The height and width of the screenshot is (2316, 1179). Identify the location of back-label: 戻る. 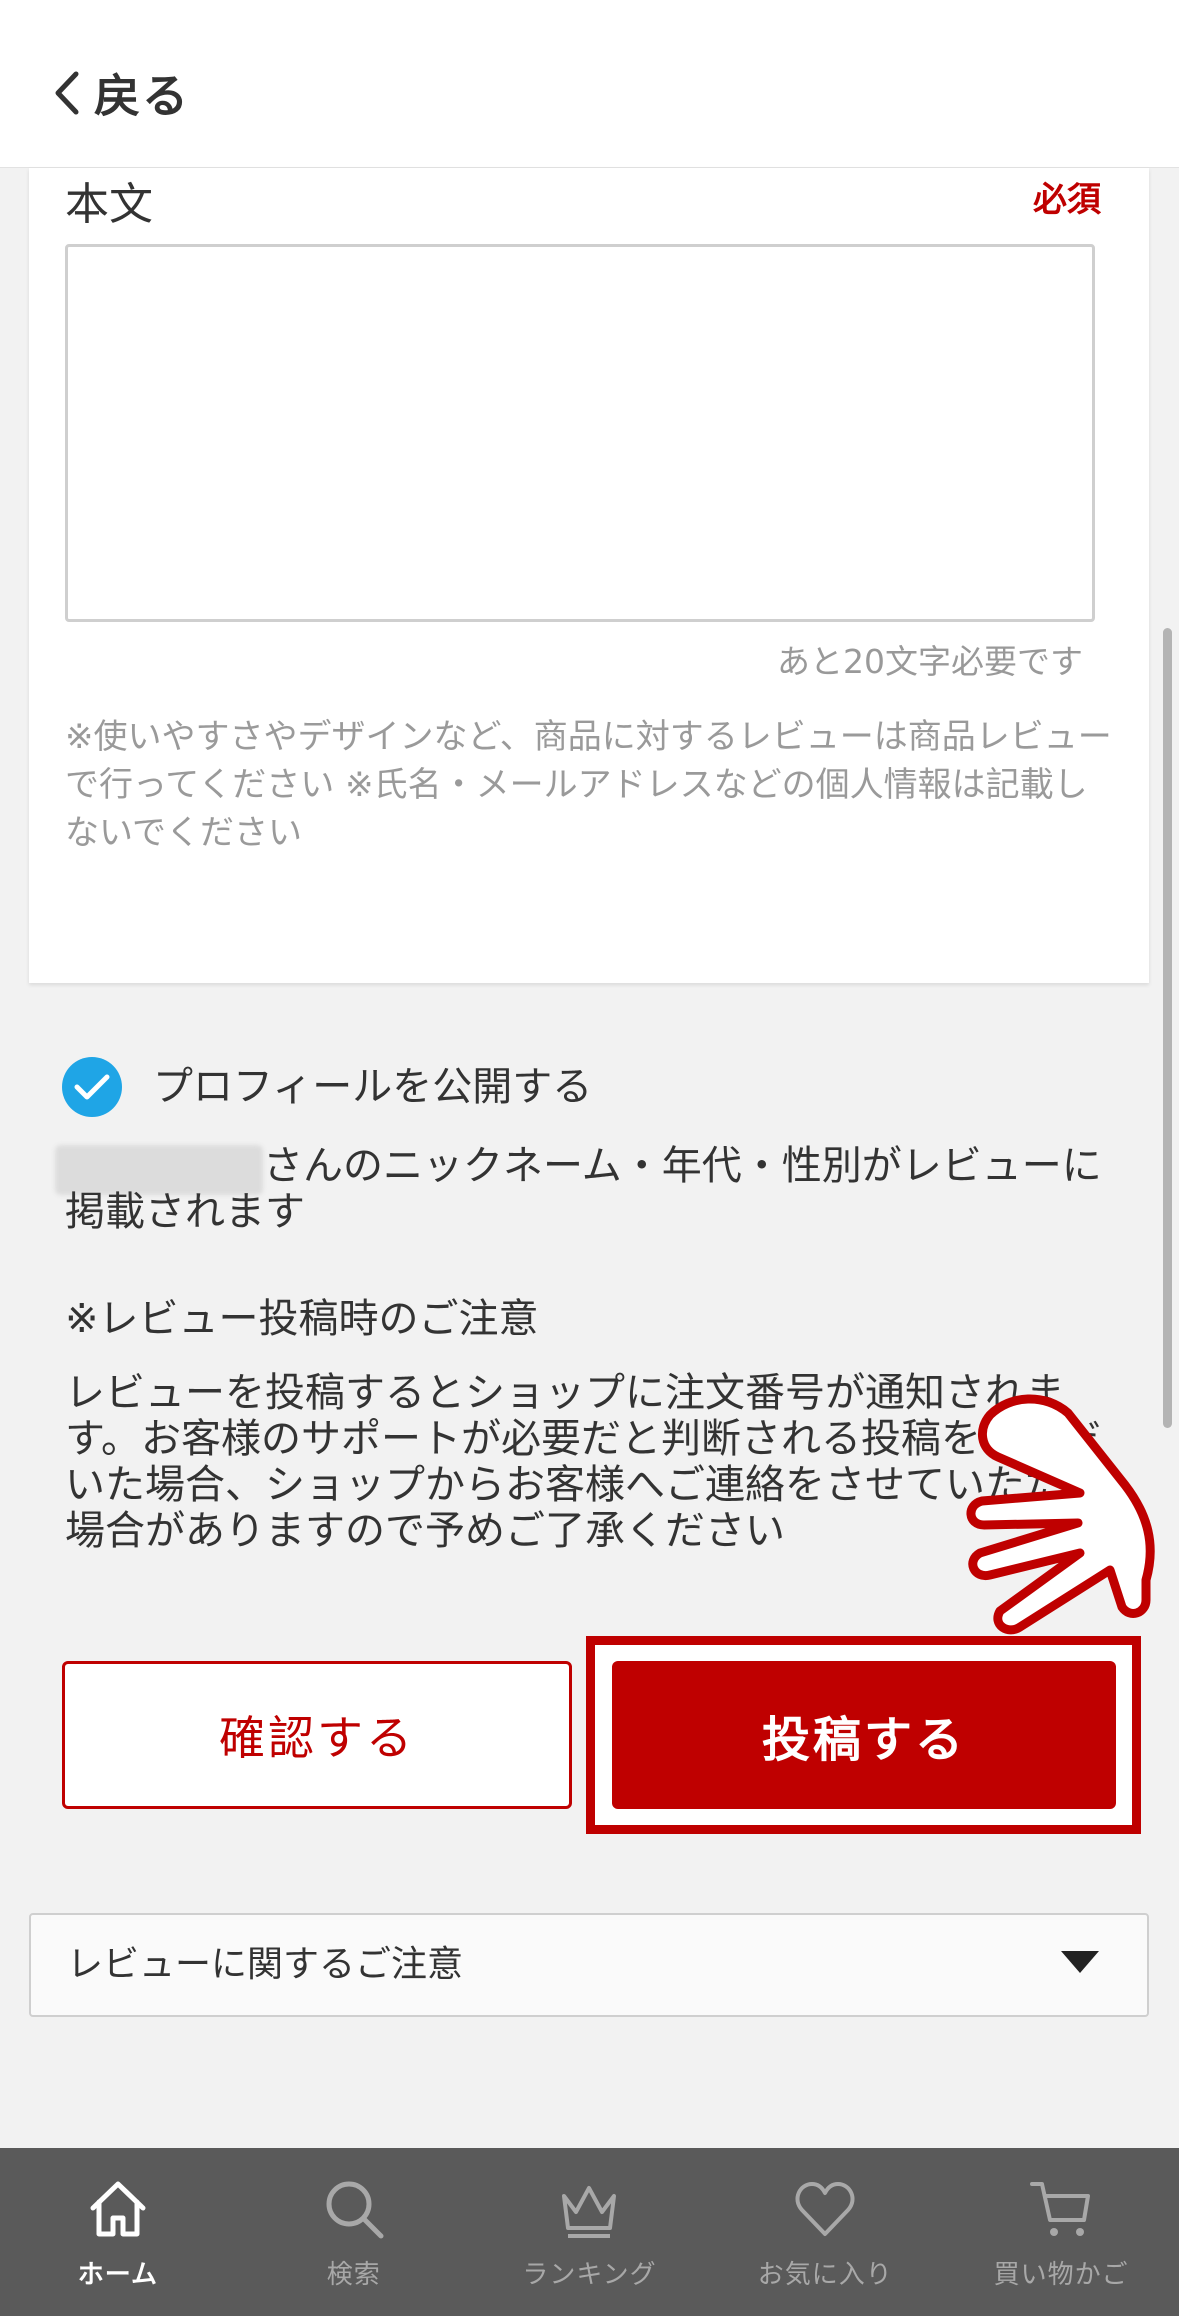
(142, 96).